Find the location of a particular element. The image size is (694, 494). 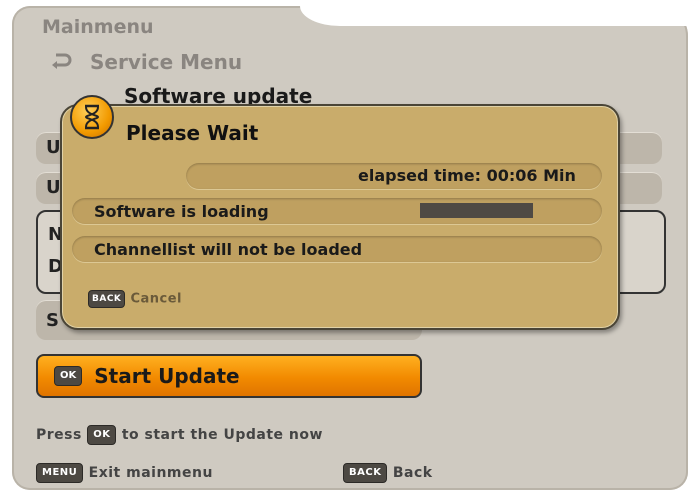

progress-bar is located at coordinates (476, 210).